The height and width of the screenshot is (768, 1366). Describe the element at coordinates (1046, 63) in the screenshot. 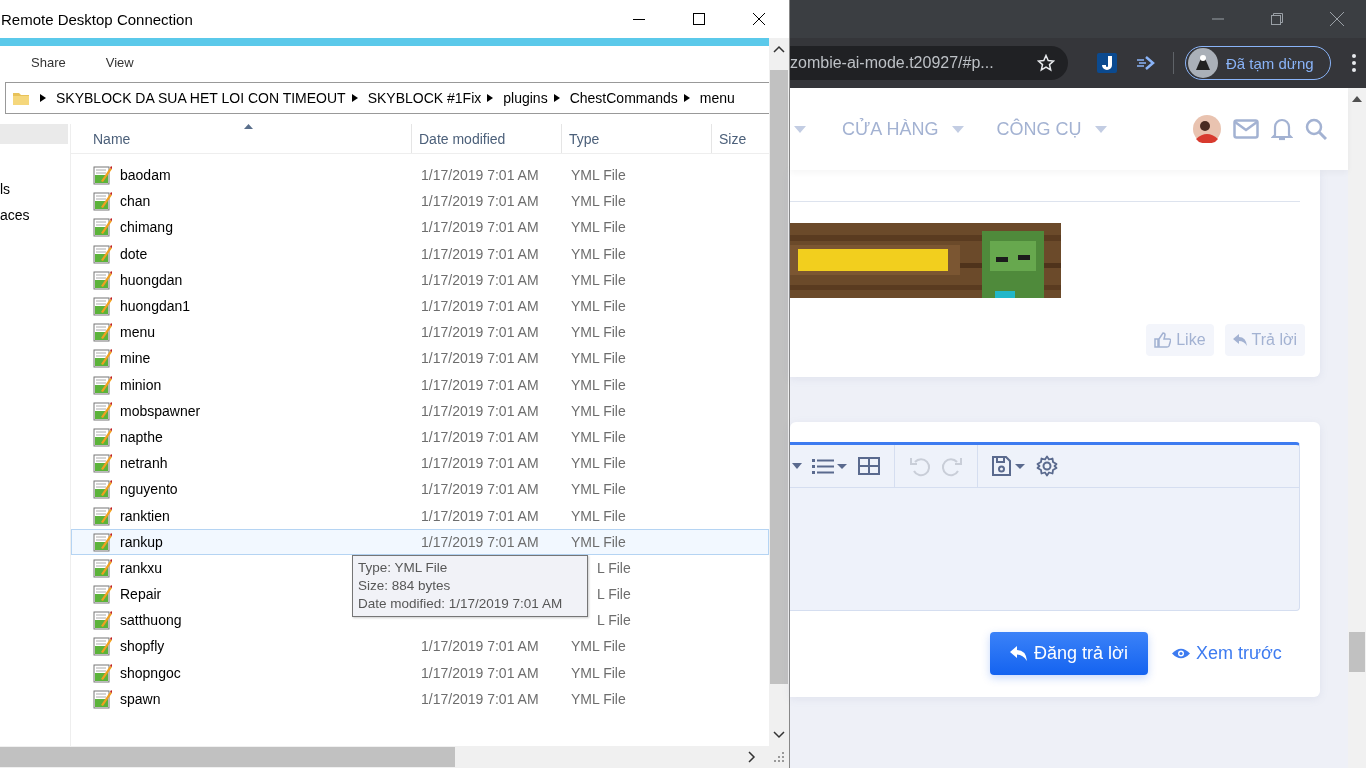

I see `bookmark-star-icon` at that location.